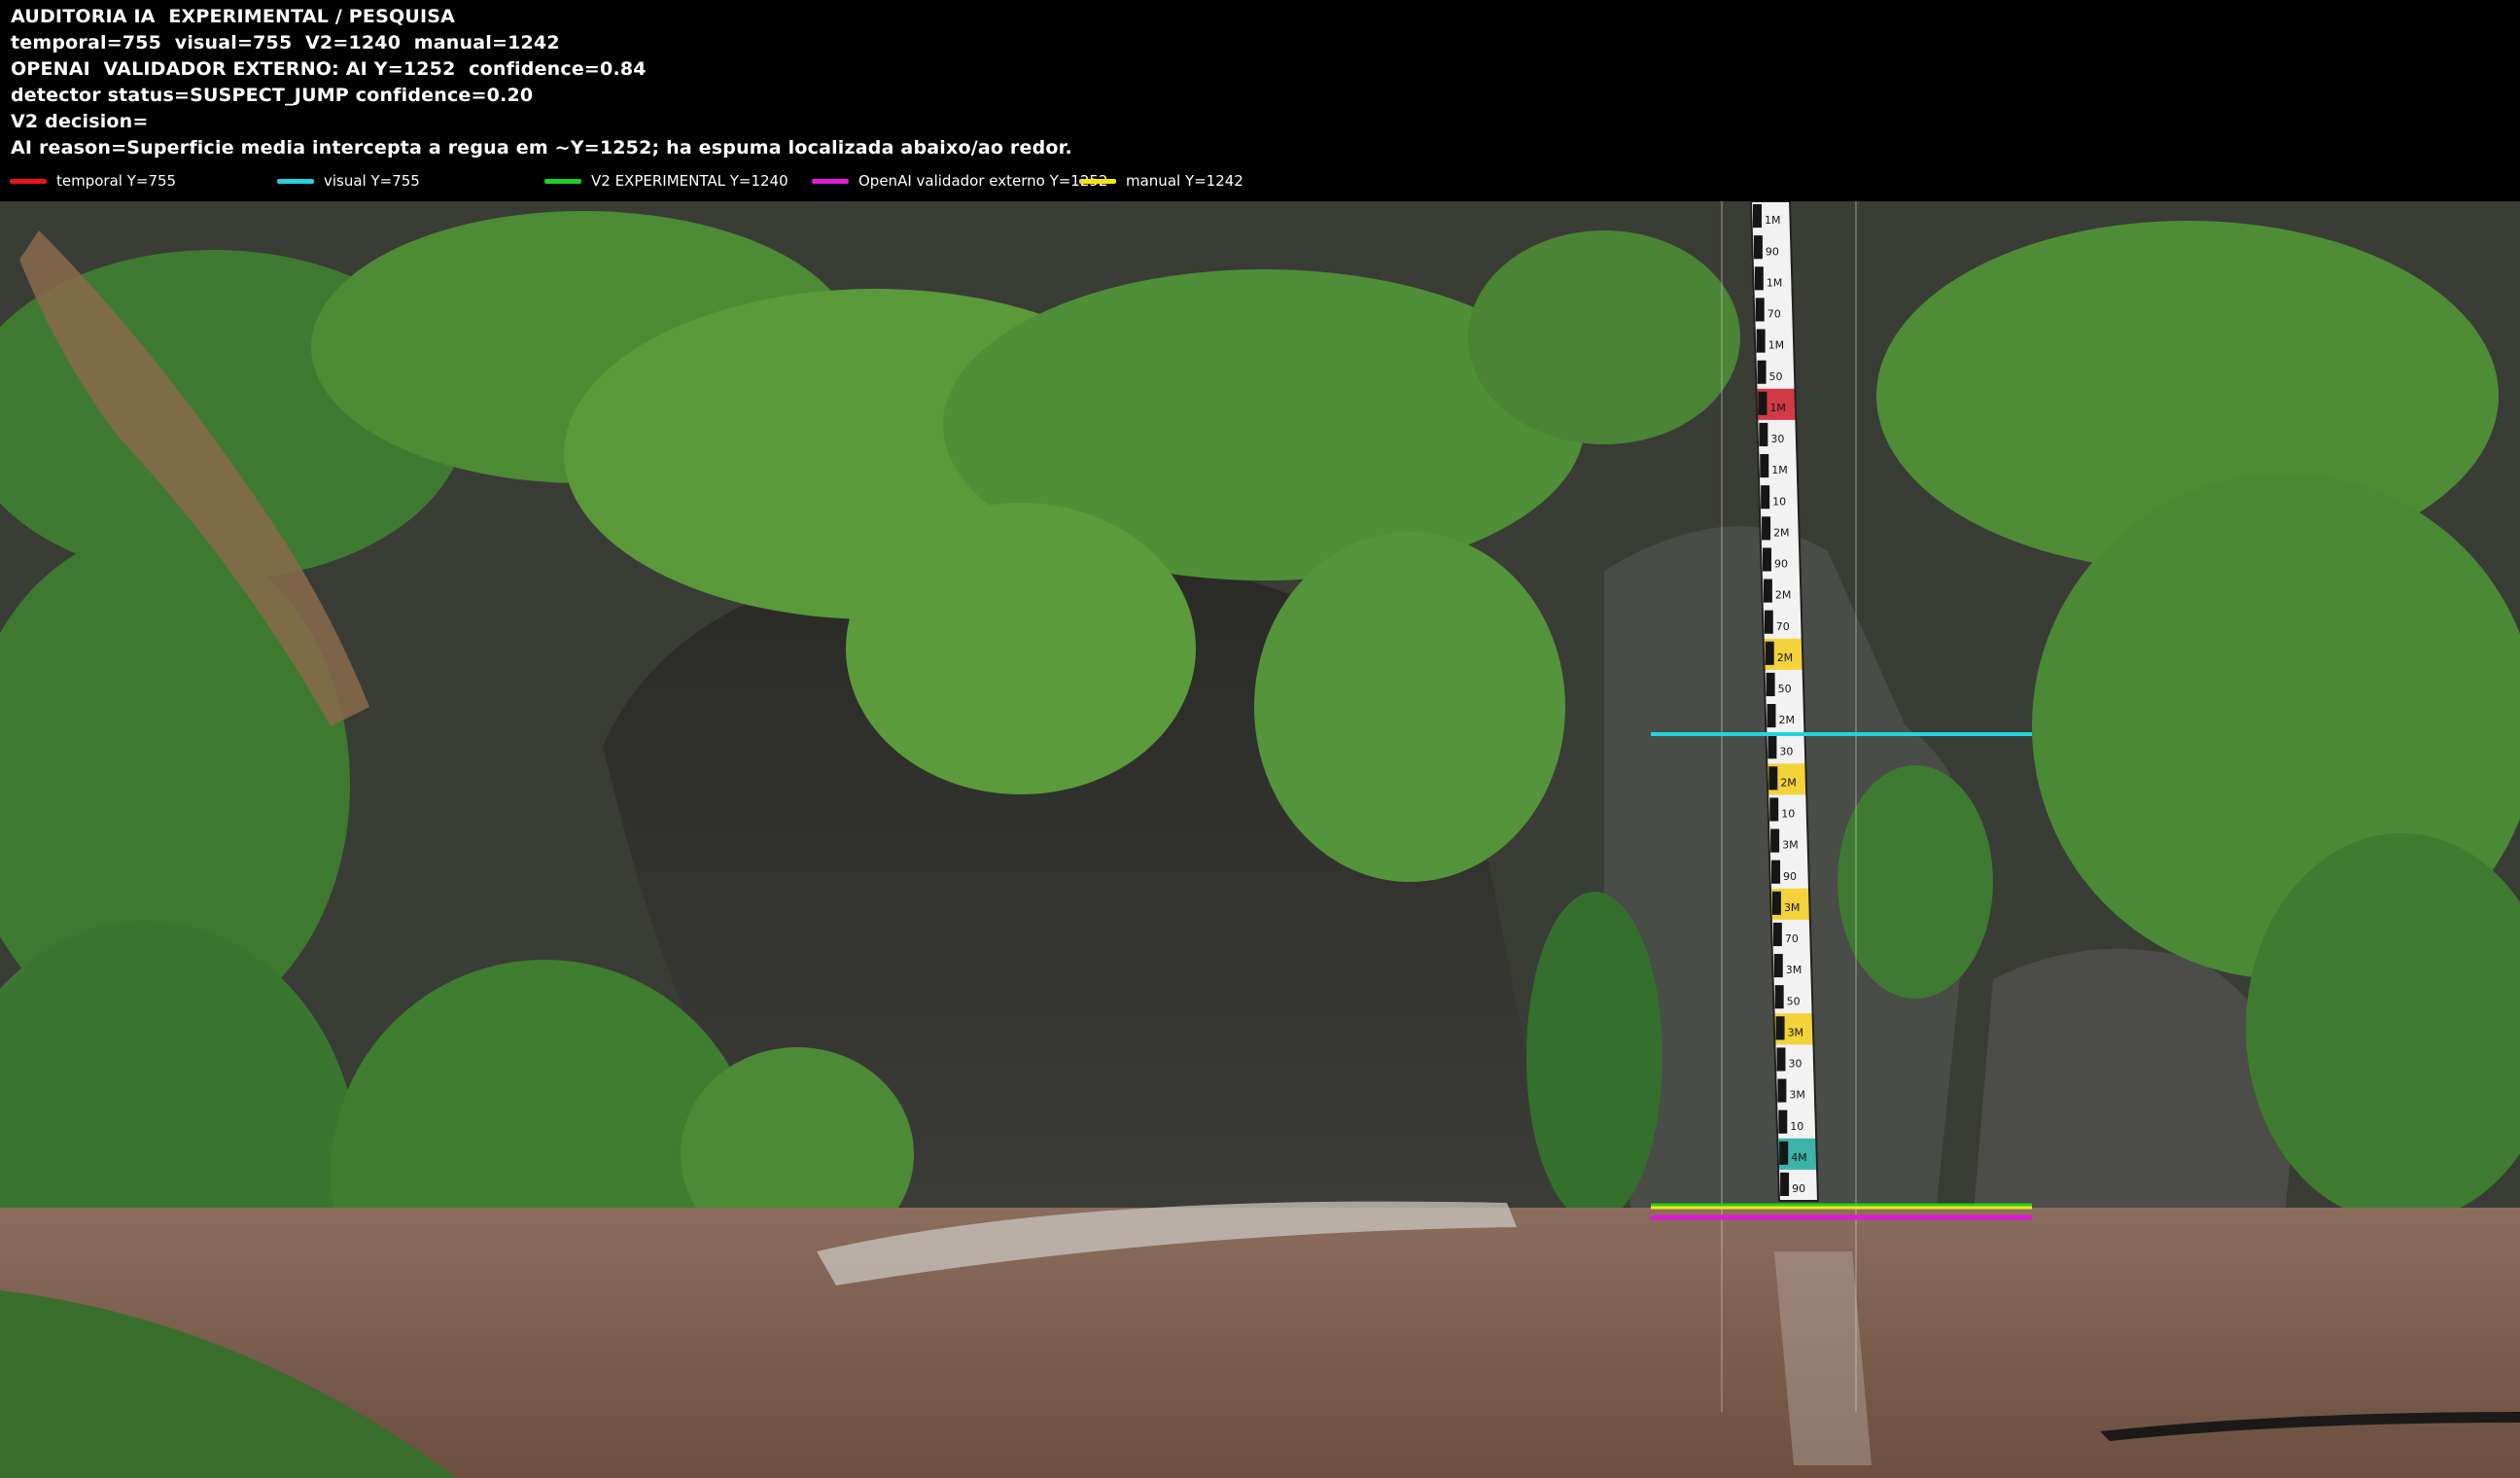  I want to click on audit-title: AUDITORIA IA EXPERIMENTAL / PESQUISA, so click(233, 16).